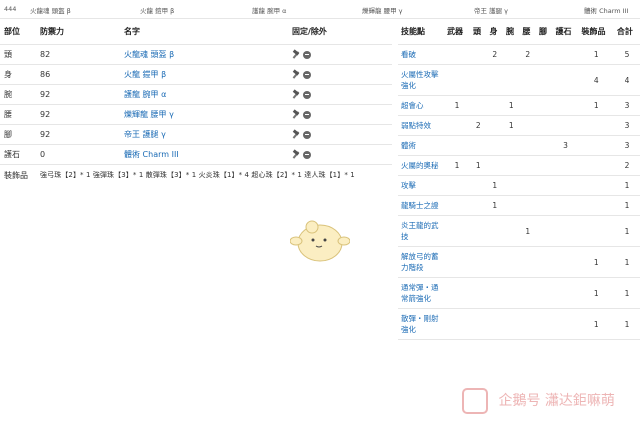  Describe the element at coordinates (421, 105) in the screenshot. I see `skill-link: 超會心` at that location.